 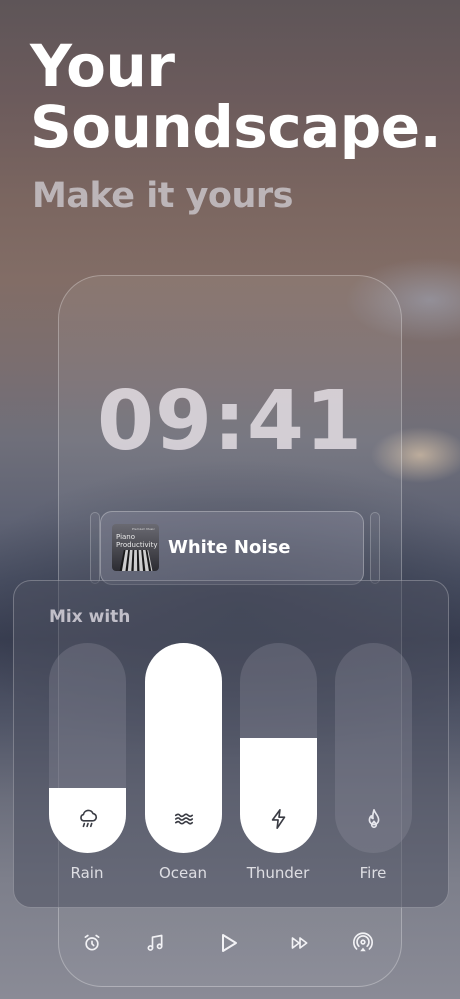 I want to click on album-art: Premium Music Piano Productivity, so click(x=135, y=547).